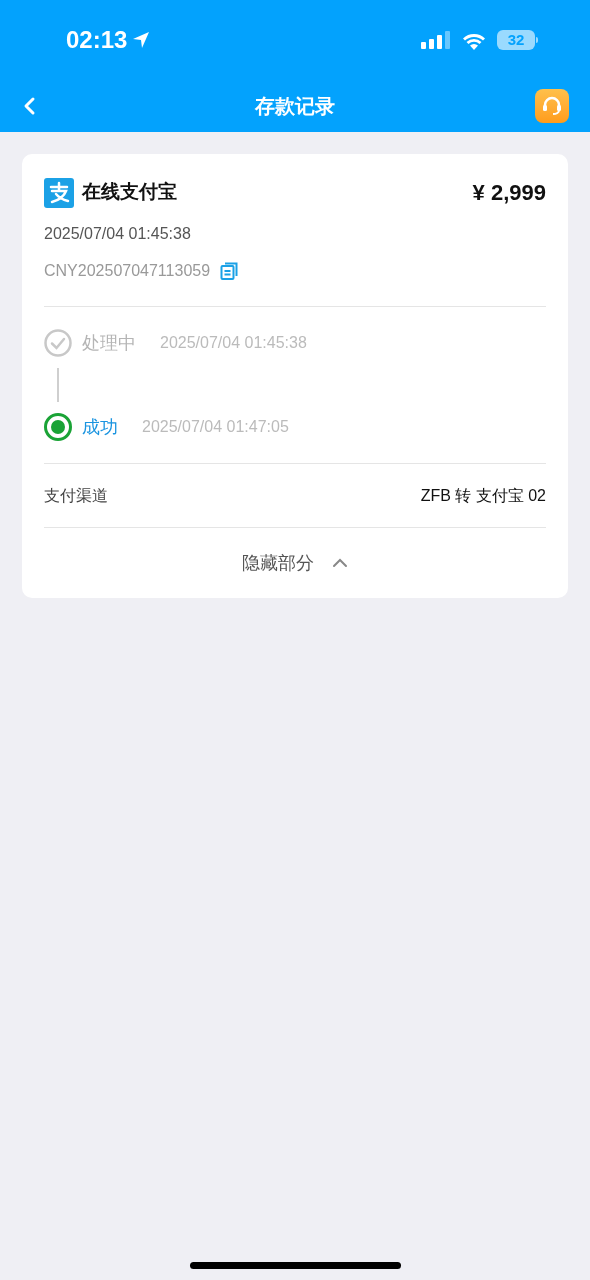 The width and height of the screenshot is (590, 1280). Describe the element at coordinates (76, 495) in the screenshot. I see `channel-label: 支付渠道` at that location.